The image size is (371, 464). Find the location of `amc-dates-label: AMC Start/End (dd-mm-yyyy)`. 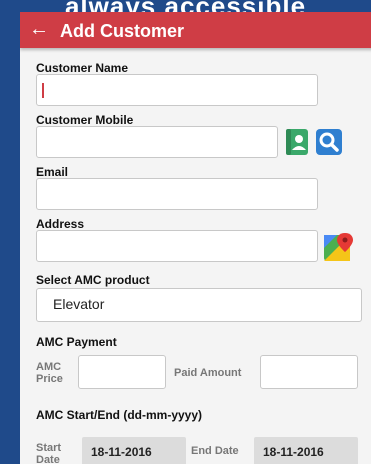

amc-dates-label: AMC Start/End (dd-mm-yyyy) is located at coordinates (119, 415).